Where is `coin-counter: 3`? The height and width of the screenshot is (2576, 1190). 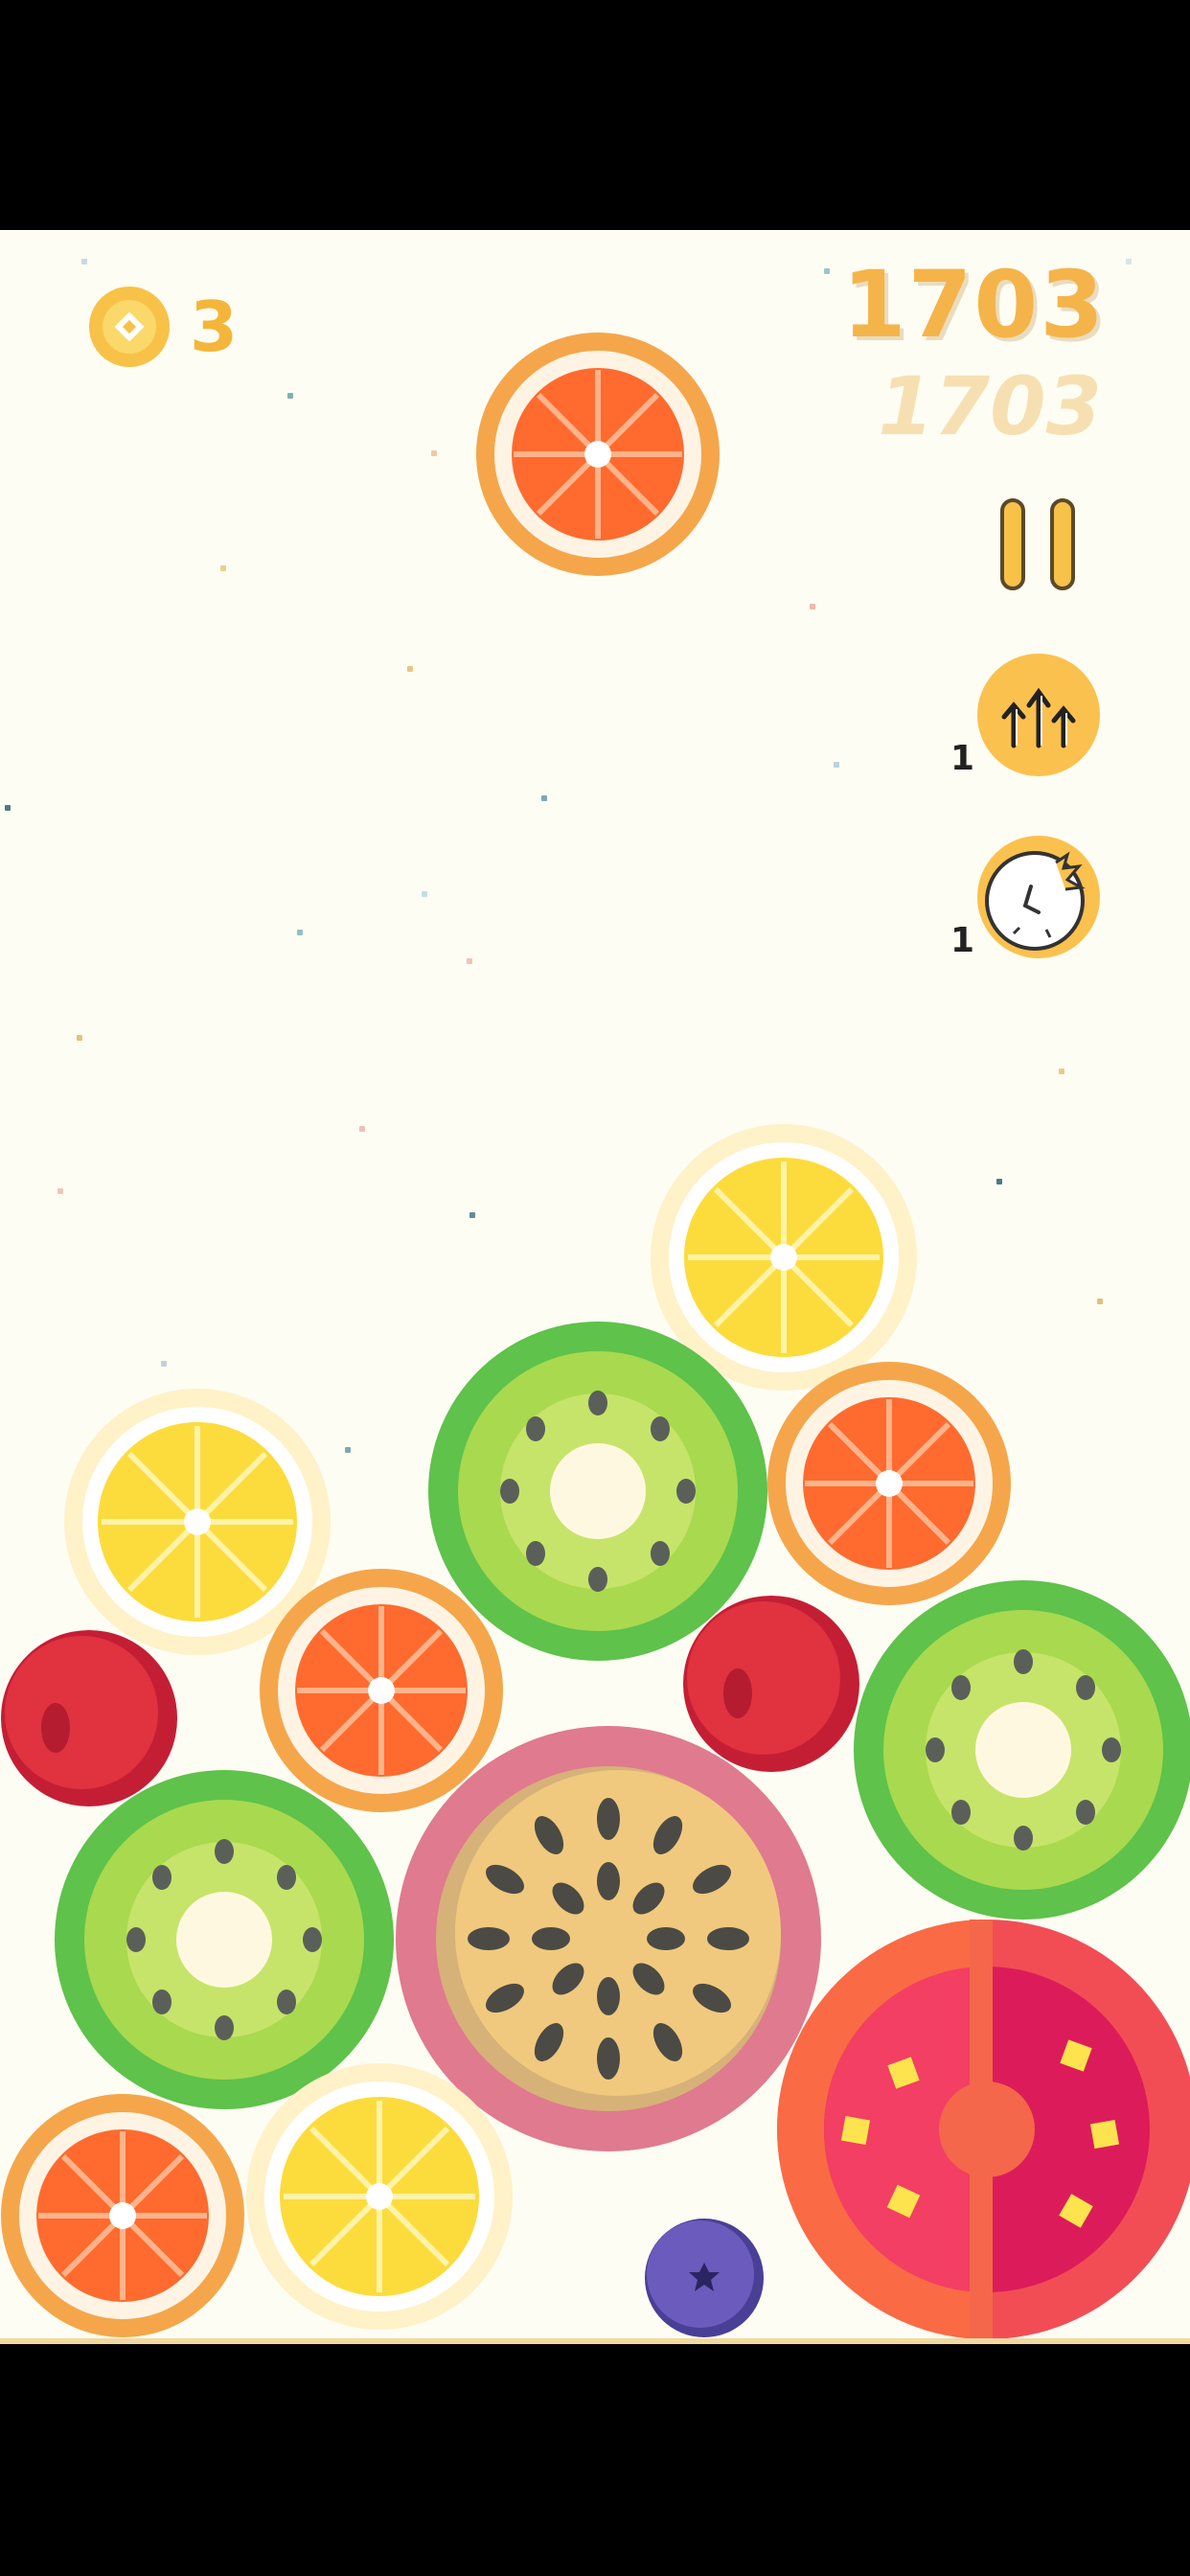
coin-counter: 3 is located at coordinates (163, 327).